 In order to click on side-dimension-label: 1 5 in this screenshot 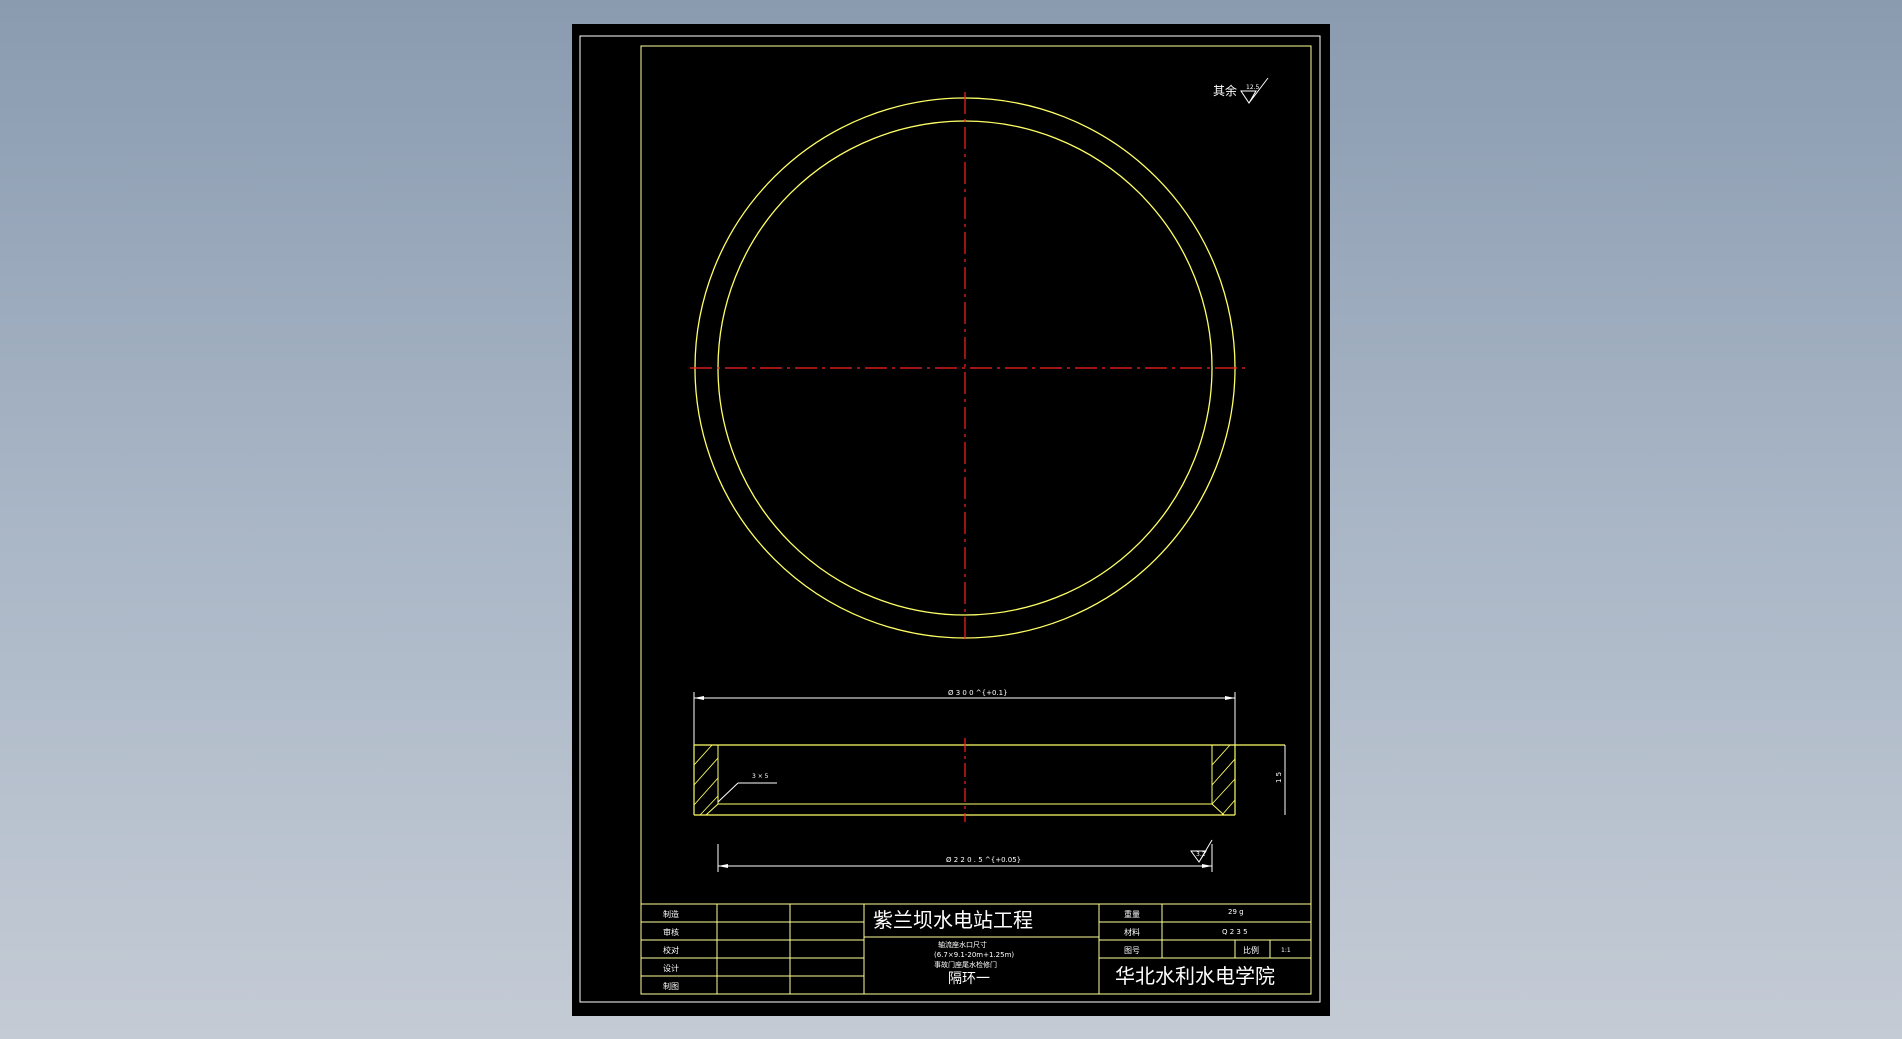, I will do `click(1279, 777)`.